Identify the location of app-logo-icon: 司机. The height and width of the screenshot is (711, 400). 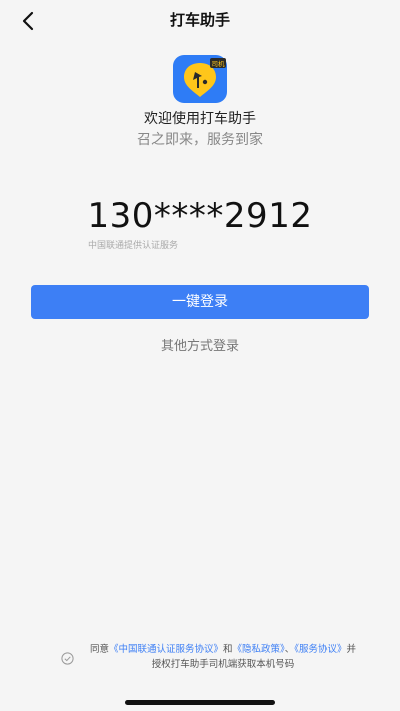
(200, 79).